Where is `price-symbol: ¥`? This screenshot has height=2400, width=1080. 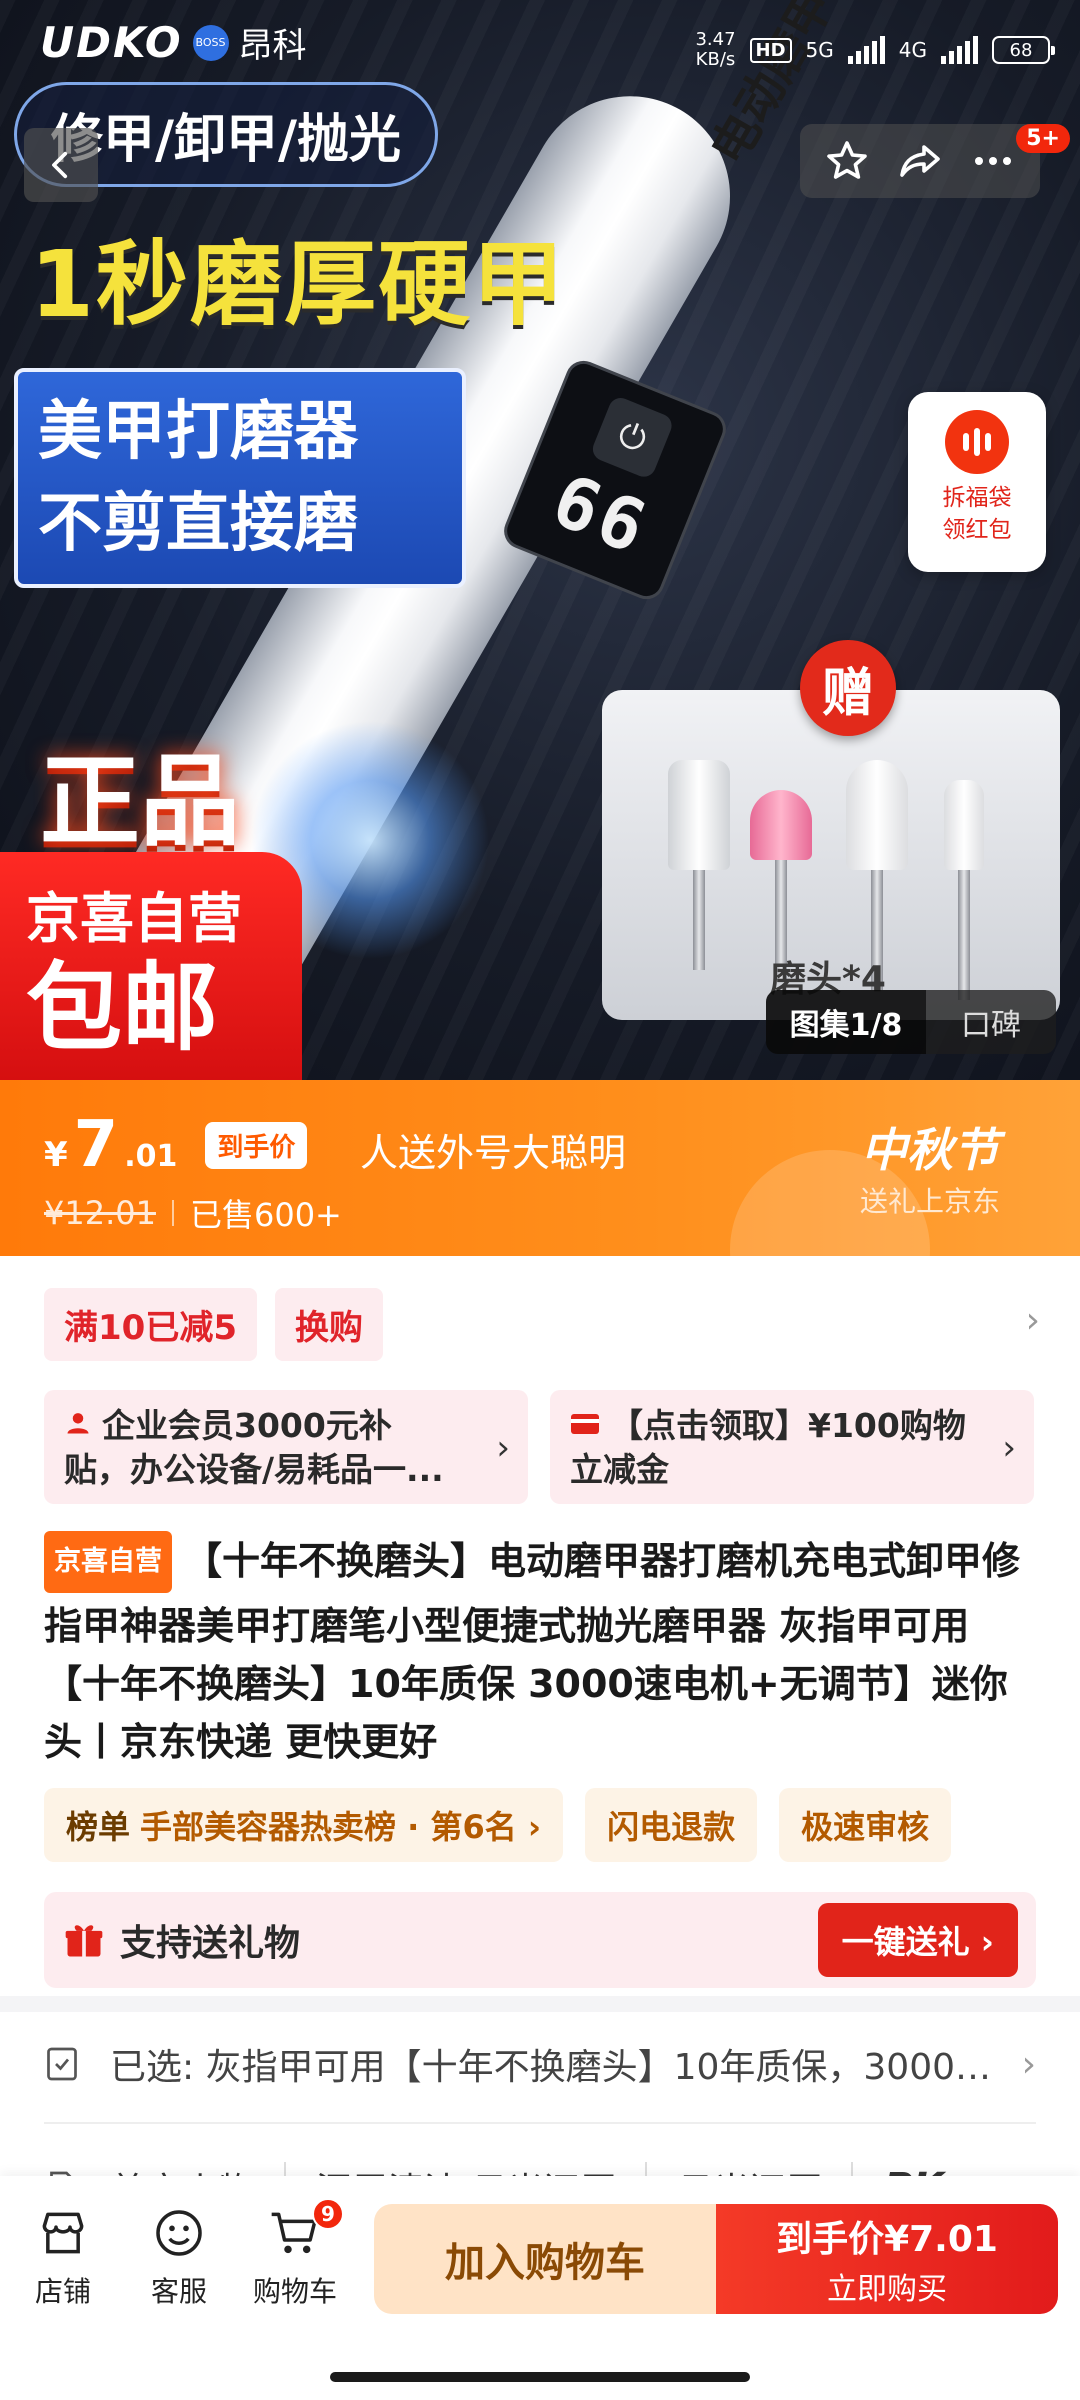
price-symbol: ¥ is located at coordinates (56, 1155).